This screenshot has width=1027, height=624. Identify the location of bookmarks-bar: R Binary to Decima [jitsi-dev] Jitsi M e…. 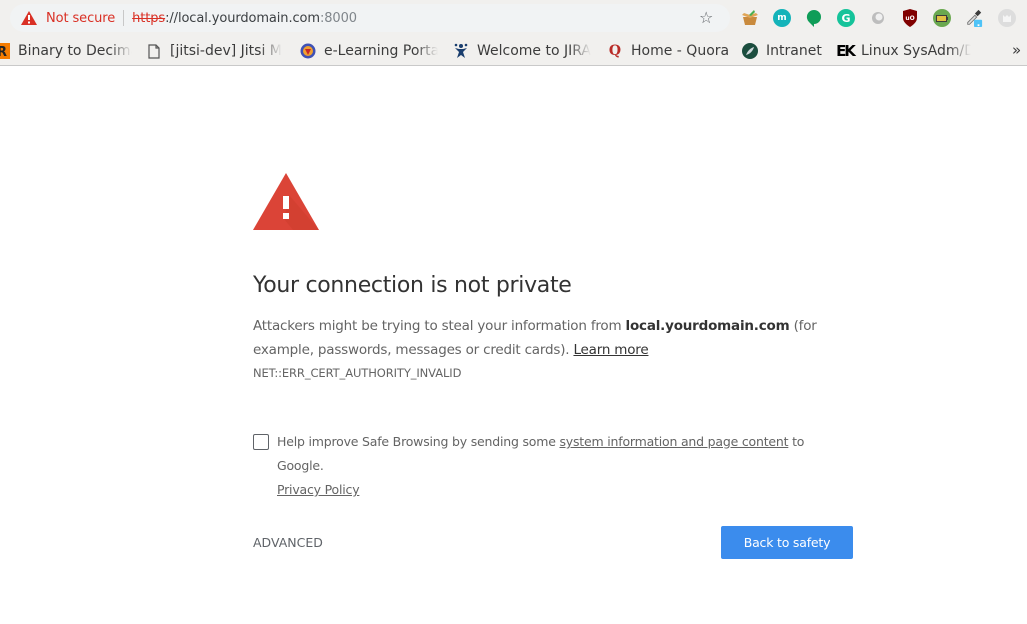
(513, 51).